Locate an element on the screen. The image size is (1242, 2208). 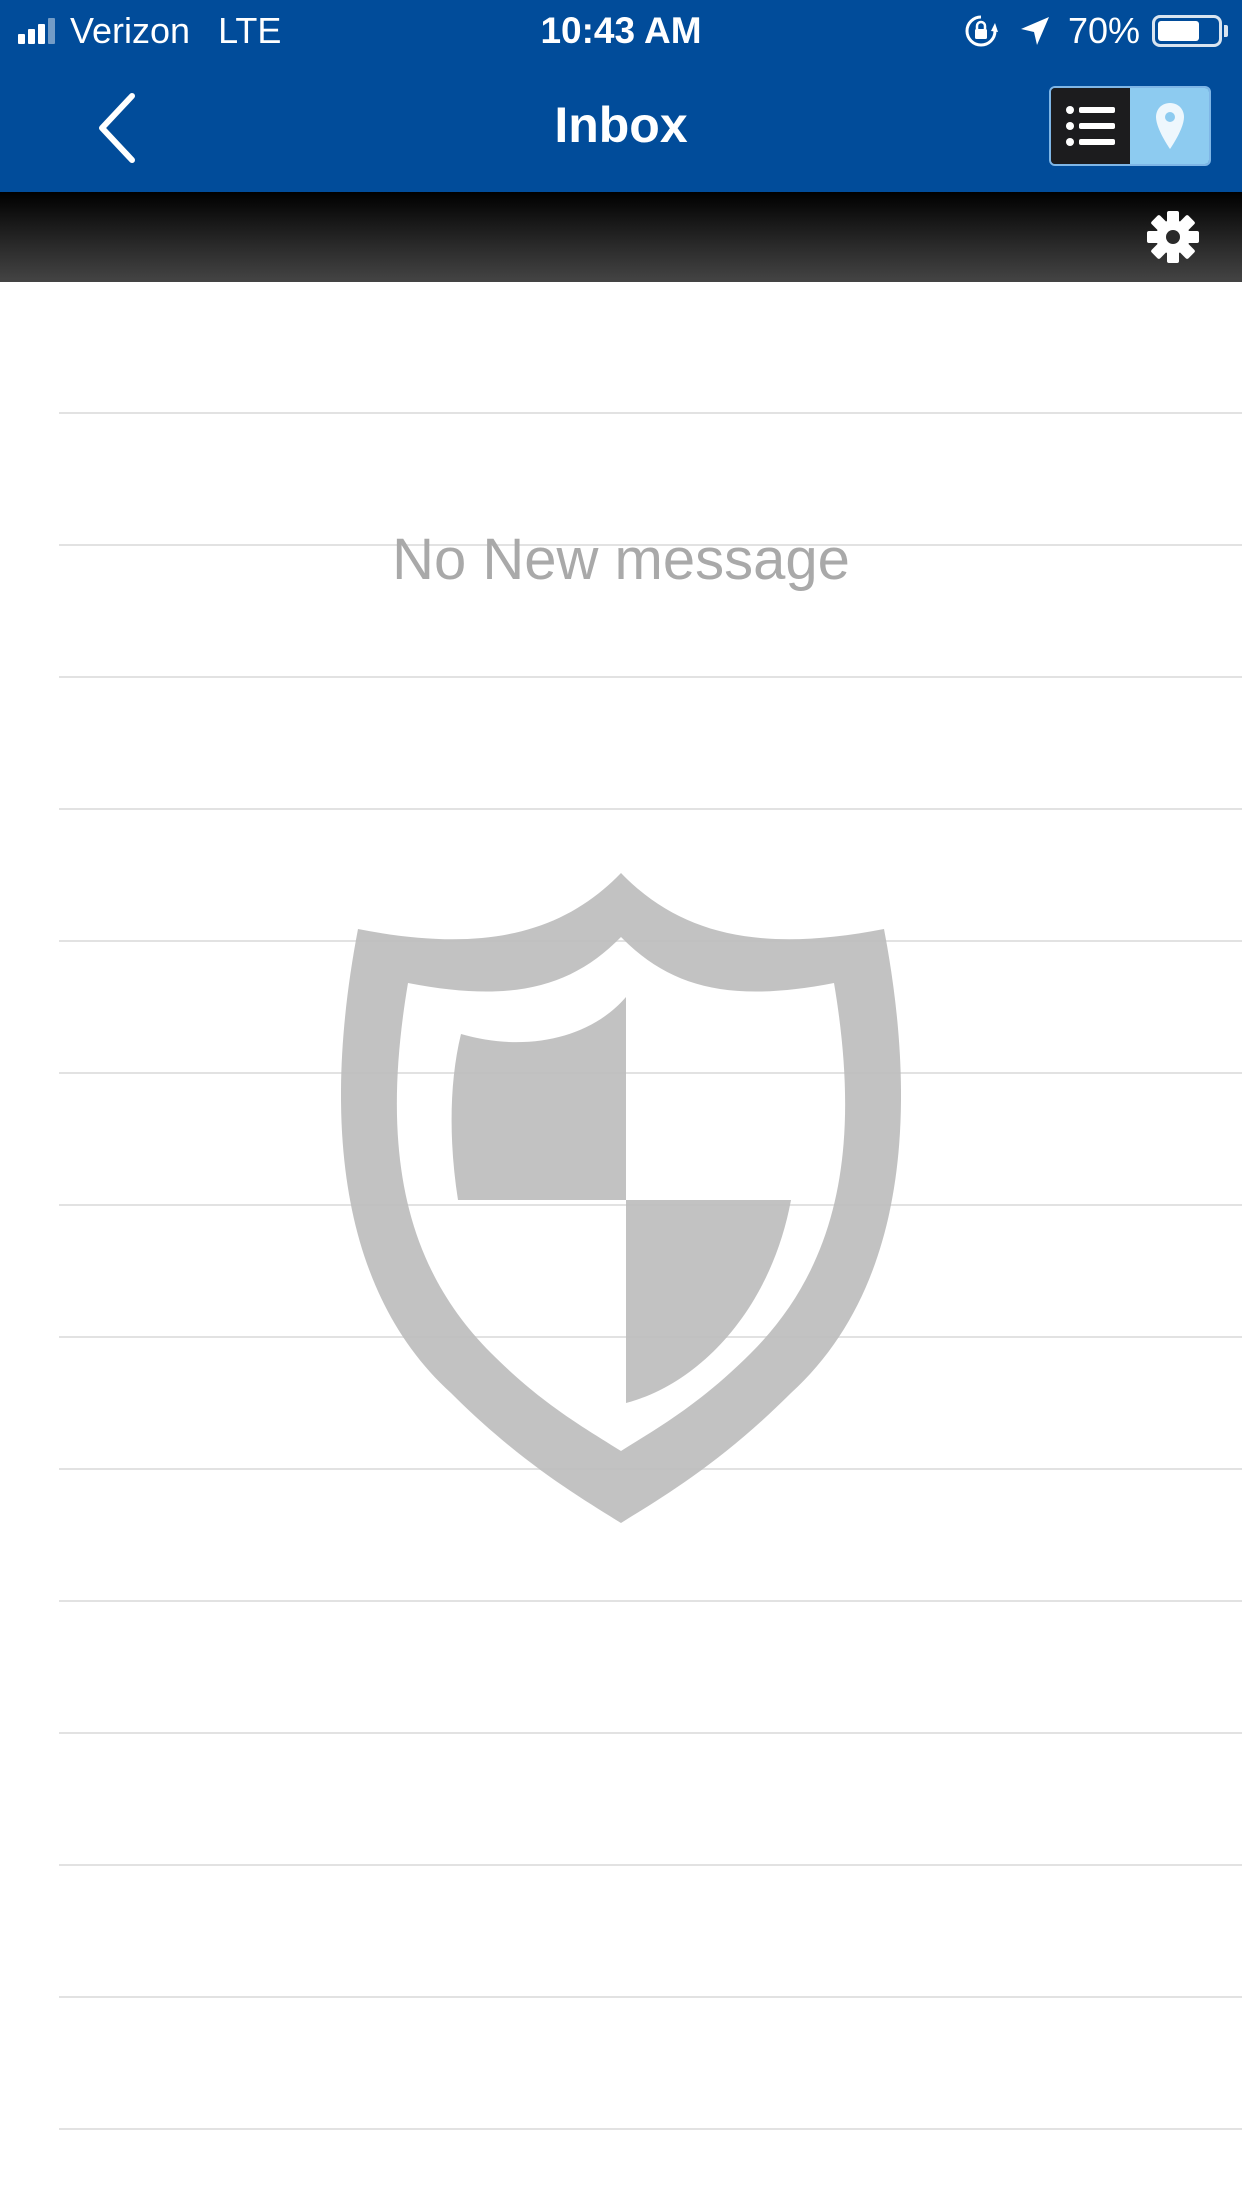
battery-icon is located at coordinates (1187, 31).